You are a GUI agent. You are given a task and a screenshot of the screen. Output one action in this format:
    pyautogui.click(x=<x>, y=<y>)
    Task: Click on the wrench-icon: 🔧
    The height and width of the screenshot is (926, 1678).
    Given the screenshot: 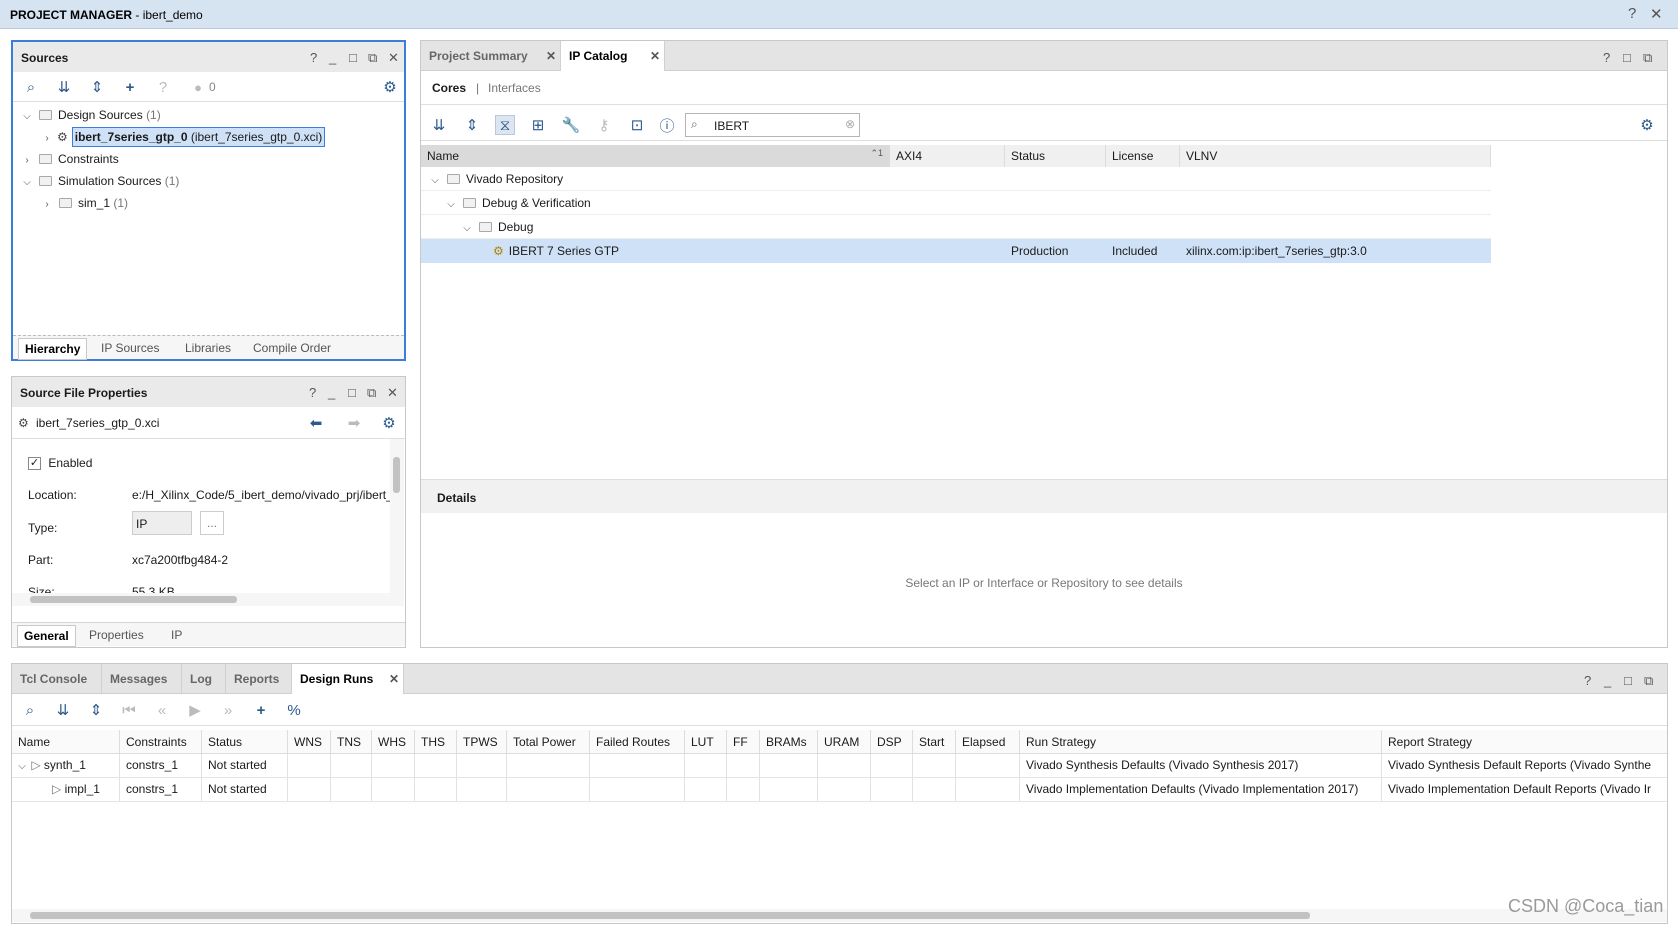 What is the action you would take?
    pyautogui.click(x=571, y=125)
    